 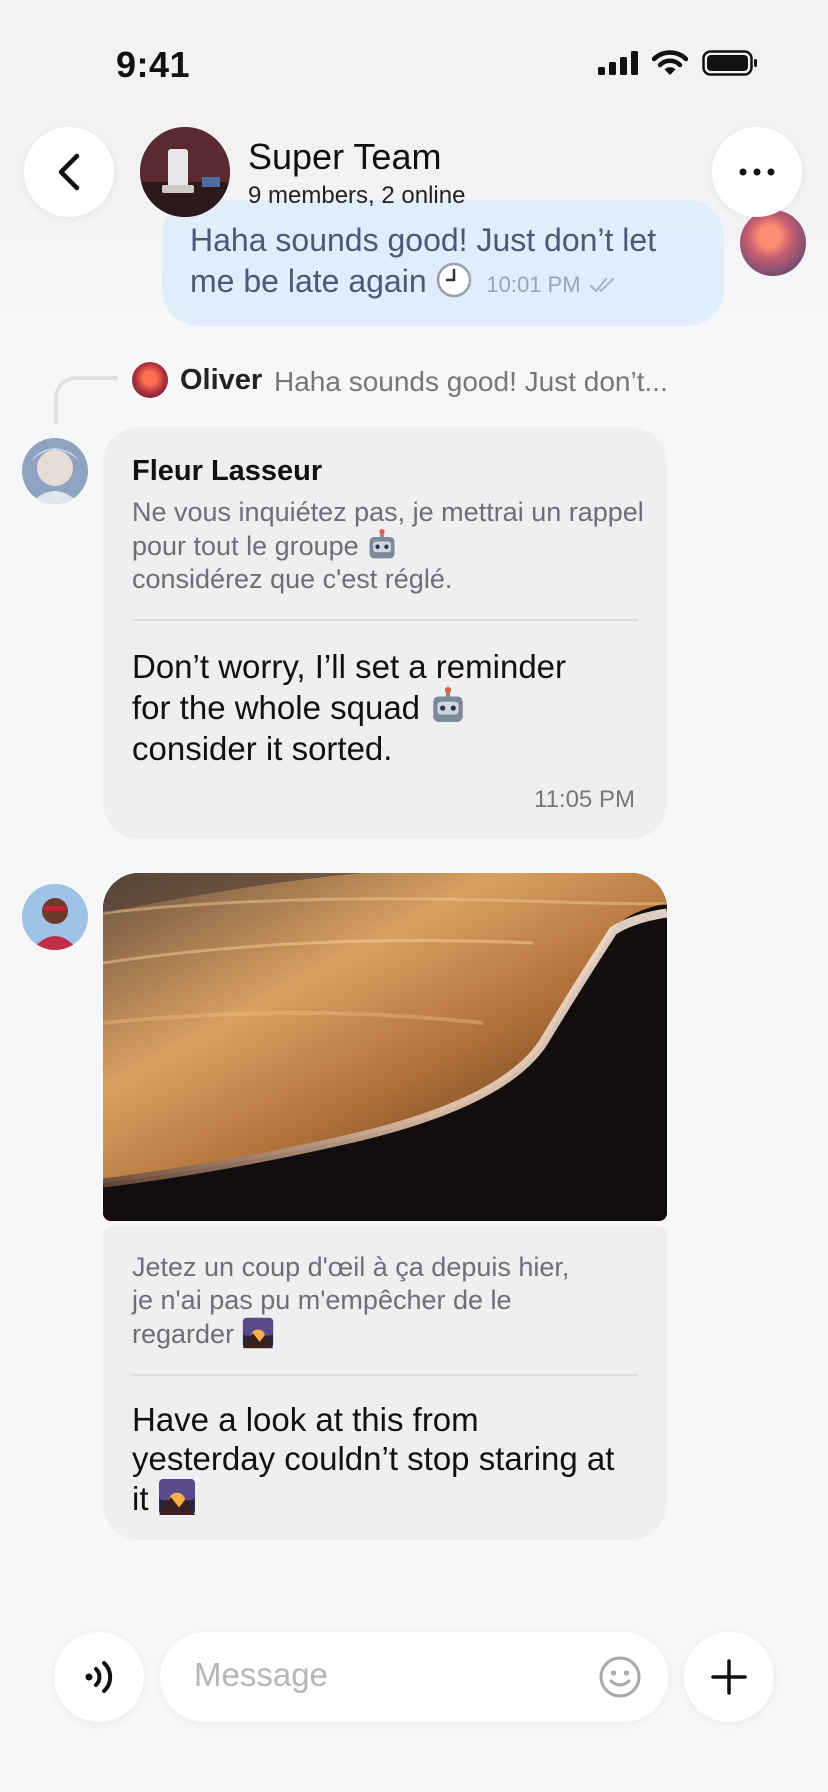 I want to click on battery-icon, so click(x=729, y=63).